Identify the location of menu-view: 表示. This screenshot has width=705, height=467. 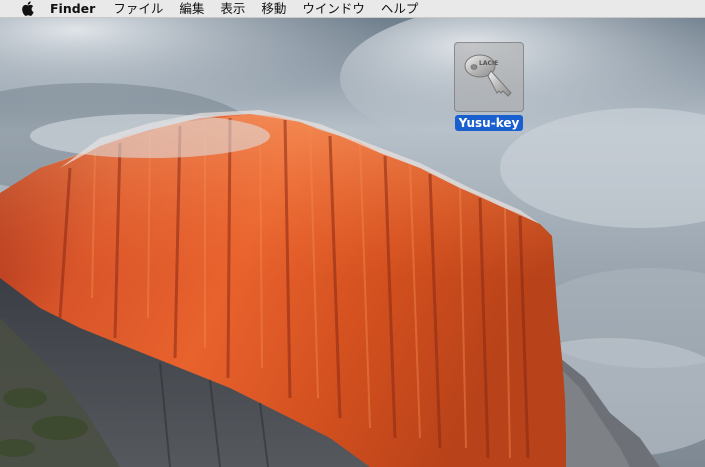
(232, 9).